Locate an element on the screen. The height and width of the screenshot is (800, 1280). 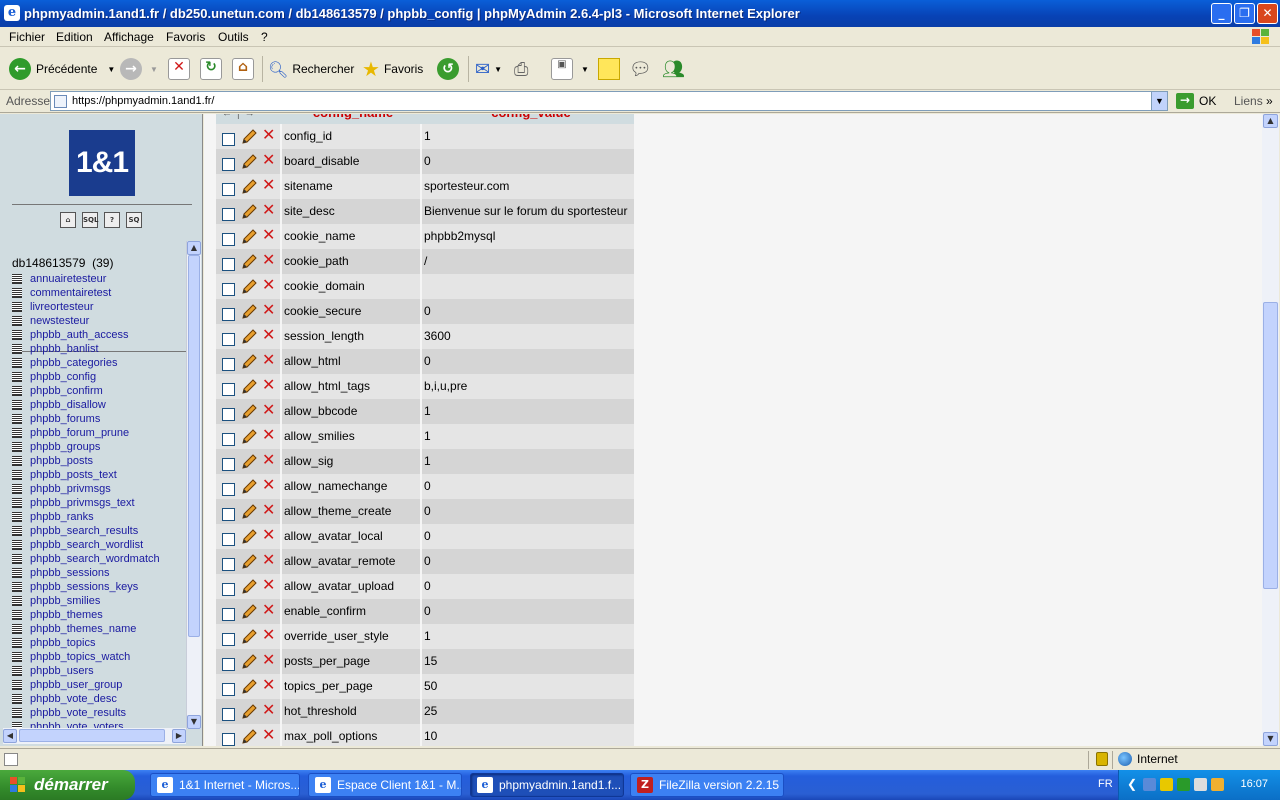
table-link: phpbb_privmsgs is located at coordinates (70, 489).